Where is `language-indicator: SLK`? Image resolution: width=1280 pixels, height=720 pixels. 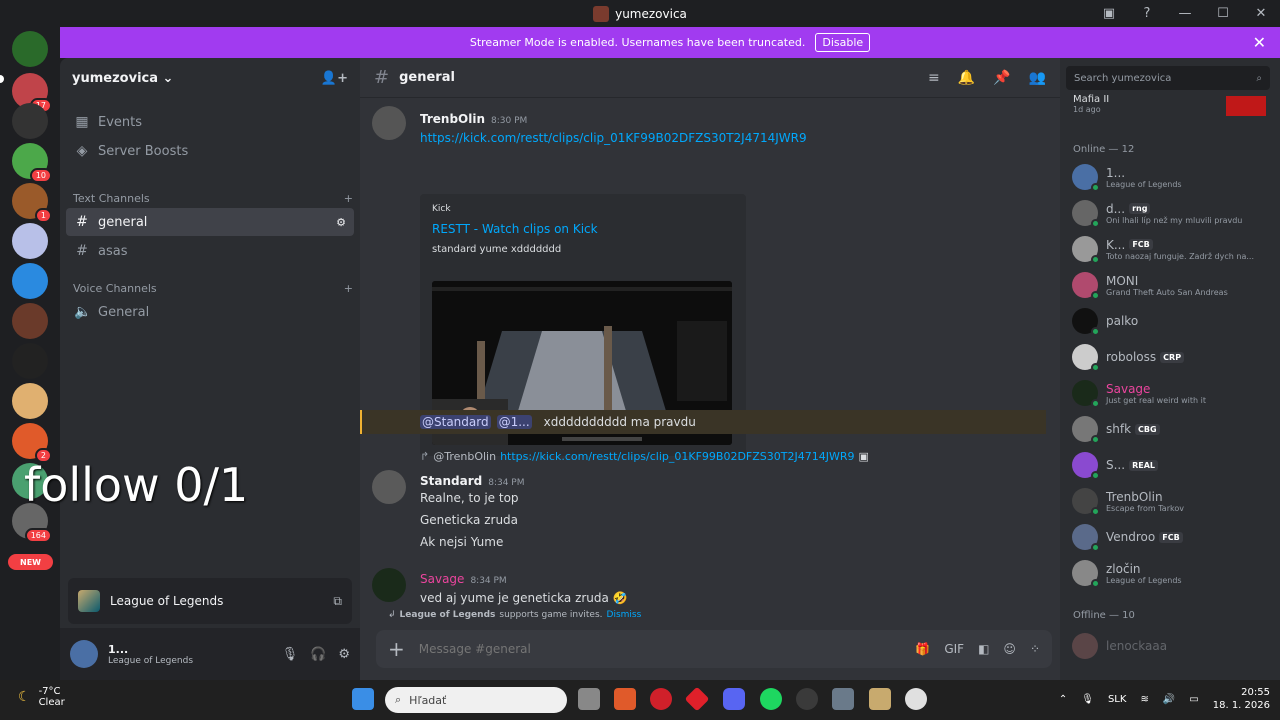
language-indicator: SLK is located at coordinates (1117, 699).